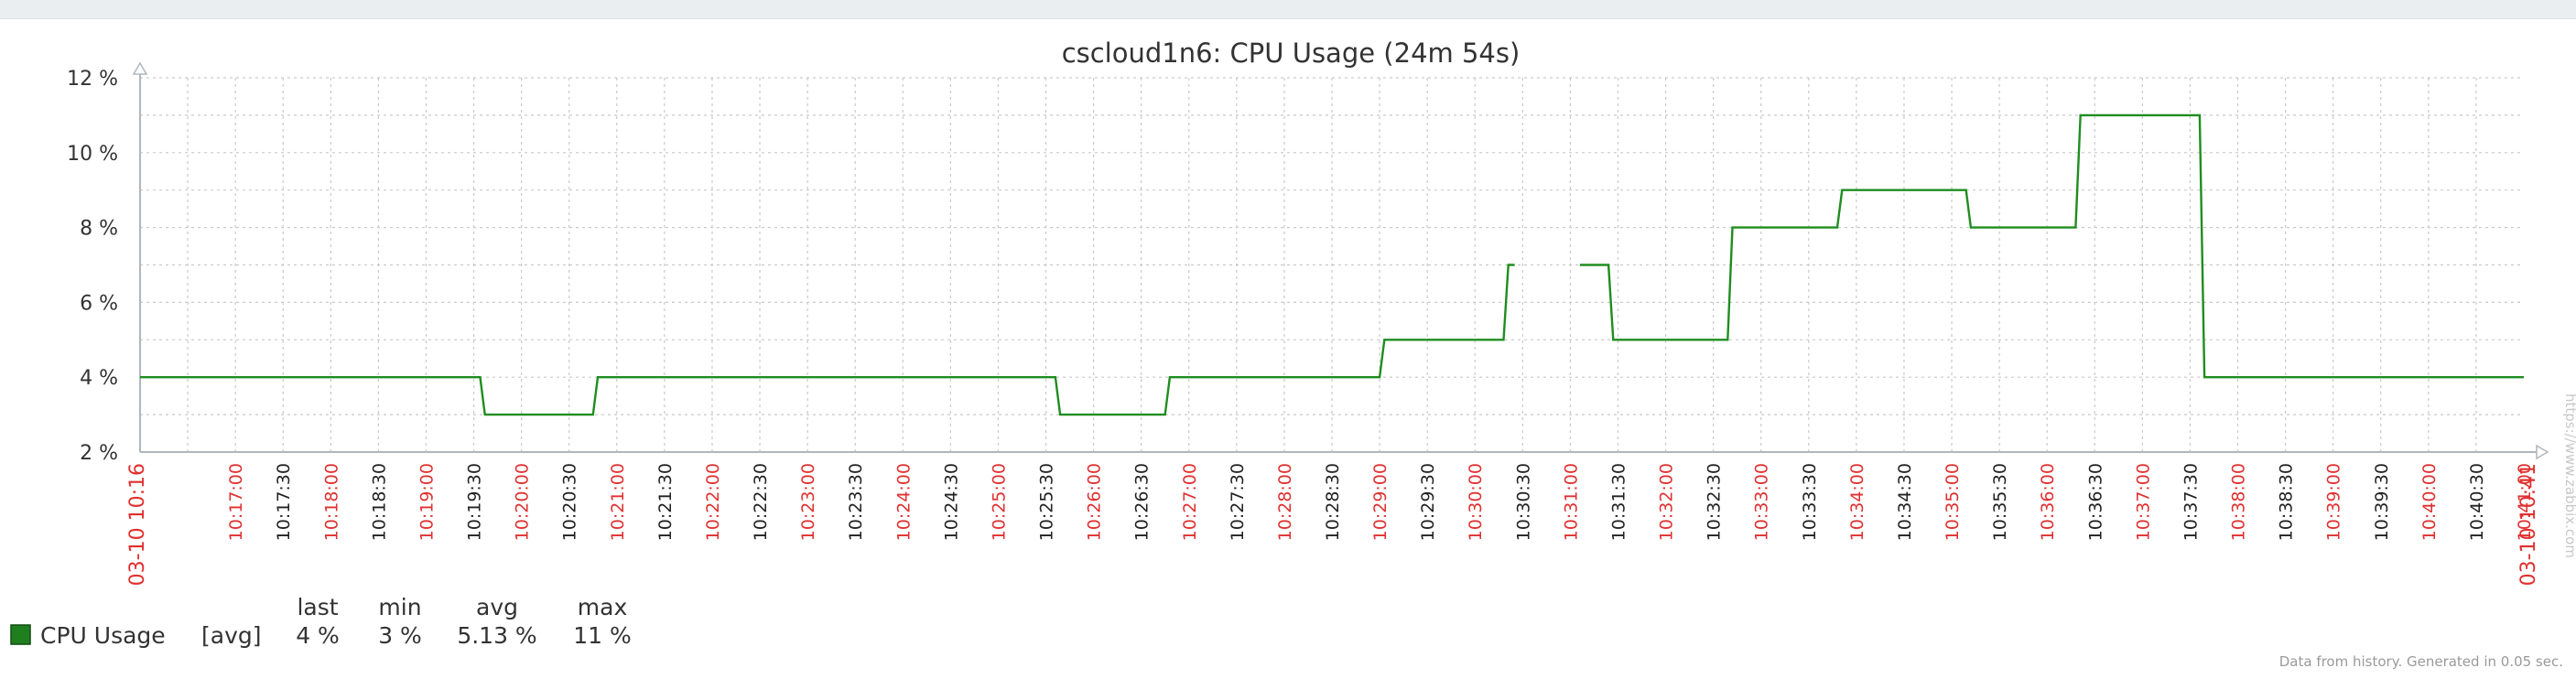 The height and width of the screenshot is (679, 2576). Describe the element at coordinates (2287, 502) in the screenshot. I see `x-tick-label: 10:38:30` at that location.